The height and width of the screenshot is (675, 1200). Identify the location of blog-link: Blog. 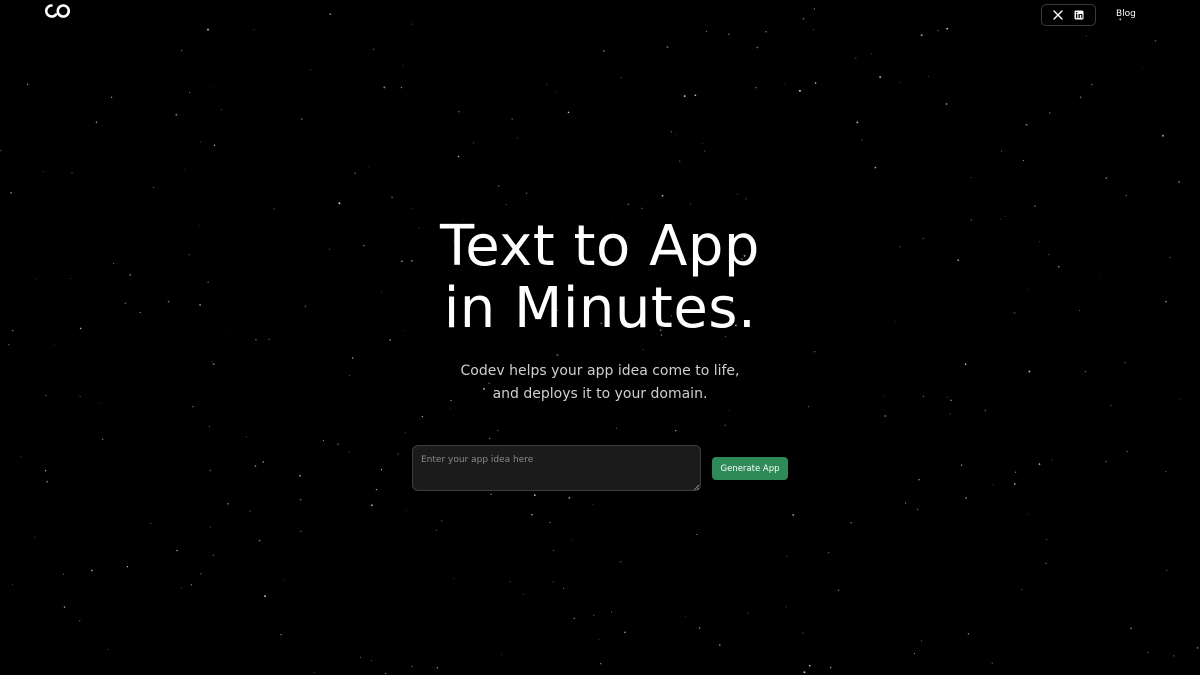
(1126, 14).